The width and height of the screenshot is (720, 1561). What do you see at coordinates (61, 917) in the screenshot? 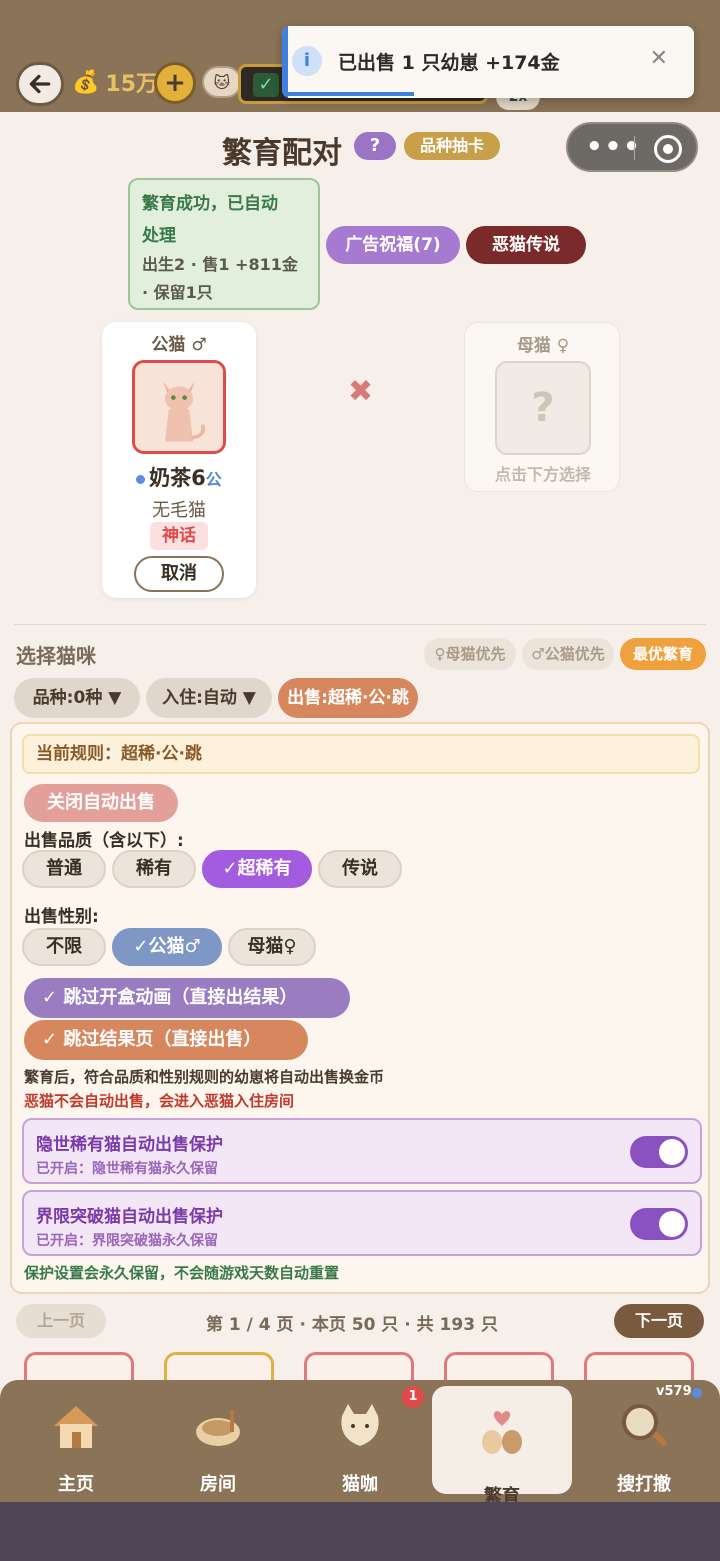
I see `sex-label: 出售性别:` at bounding box center [61, 917].